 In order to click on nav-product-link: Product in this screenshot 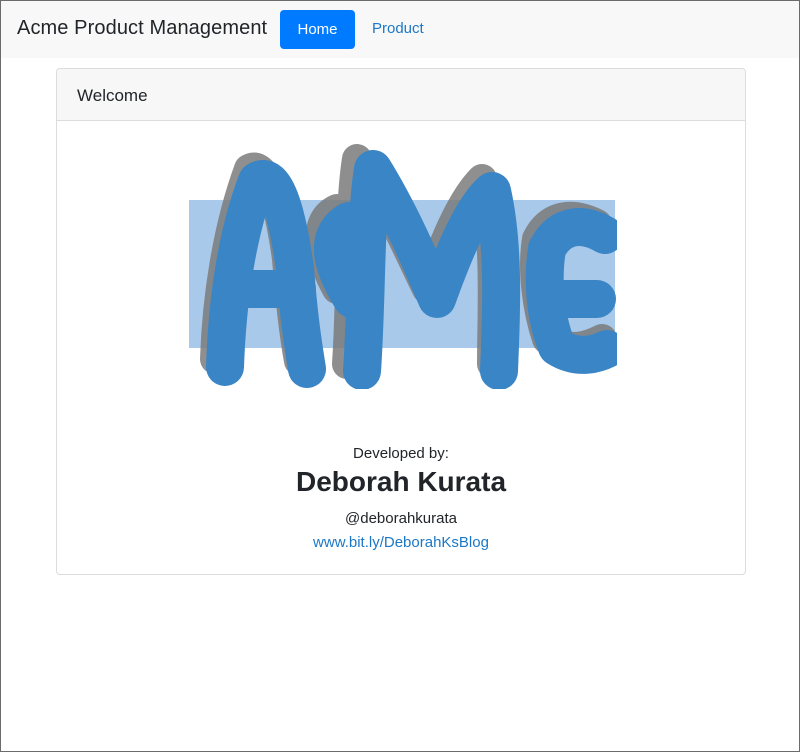, I will do `click(398, 28)`.